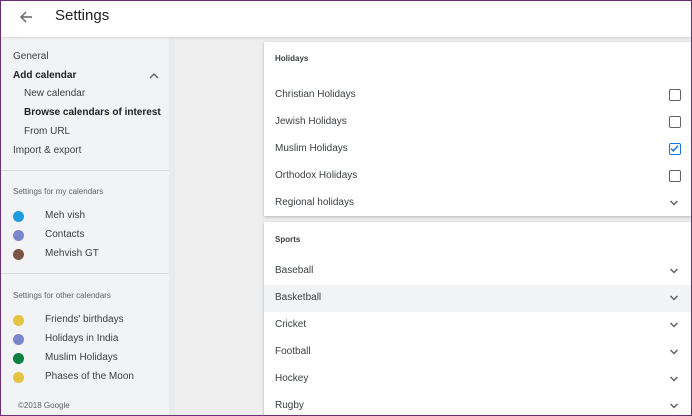 This screenshot has width=692, height=416. Describe the element at coordinates (298, 297) in the screenshot. I see `sport-label: Basketball` at that location.